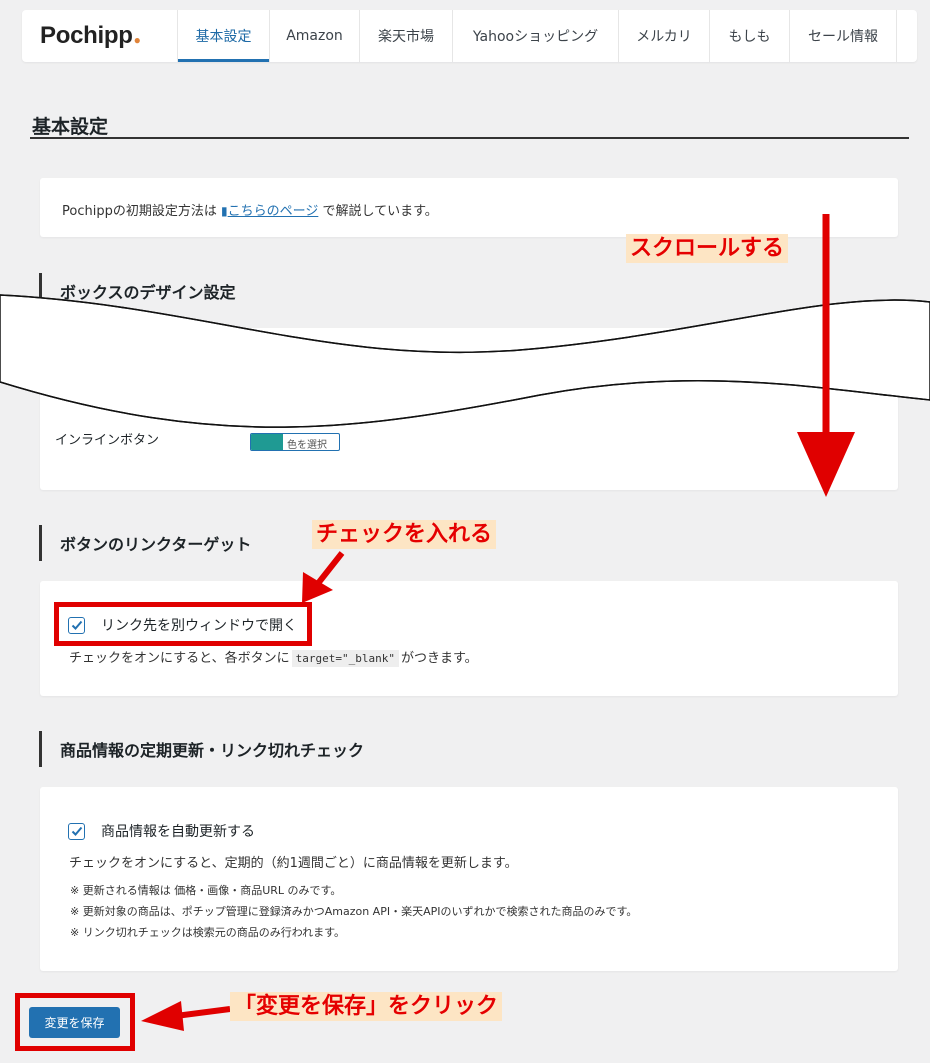  Describe the element at coordinates (405, 36) in the screenshot. I see `tab-rakuten: 楽天市場` at that location.